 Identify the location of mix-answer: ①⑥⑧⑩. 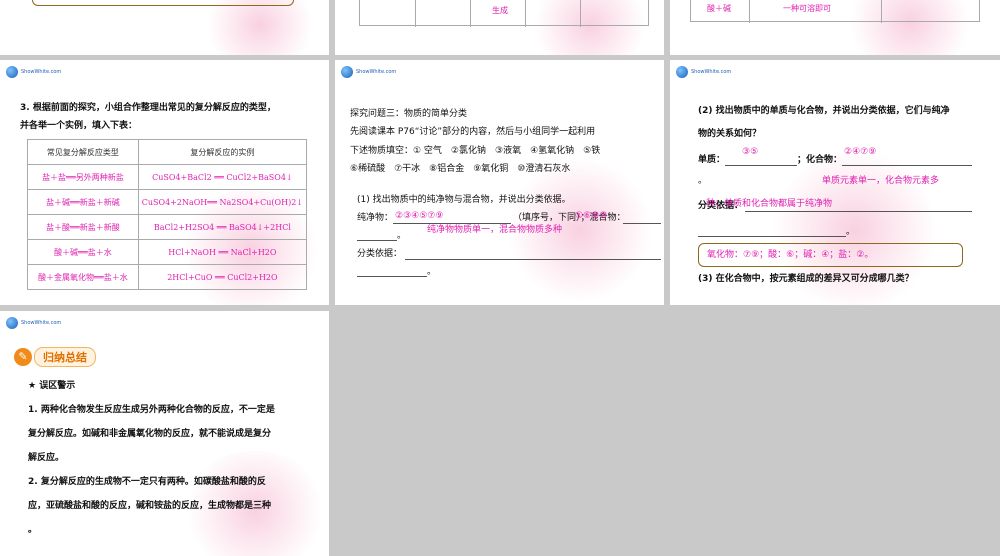
(591, 216).